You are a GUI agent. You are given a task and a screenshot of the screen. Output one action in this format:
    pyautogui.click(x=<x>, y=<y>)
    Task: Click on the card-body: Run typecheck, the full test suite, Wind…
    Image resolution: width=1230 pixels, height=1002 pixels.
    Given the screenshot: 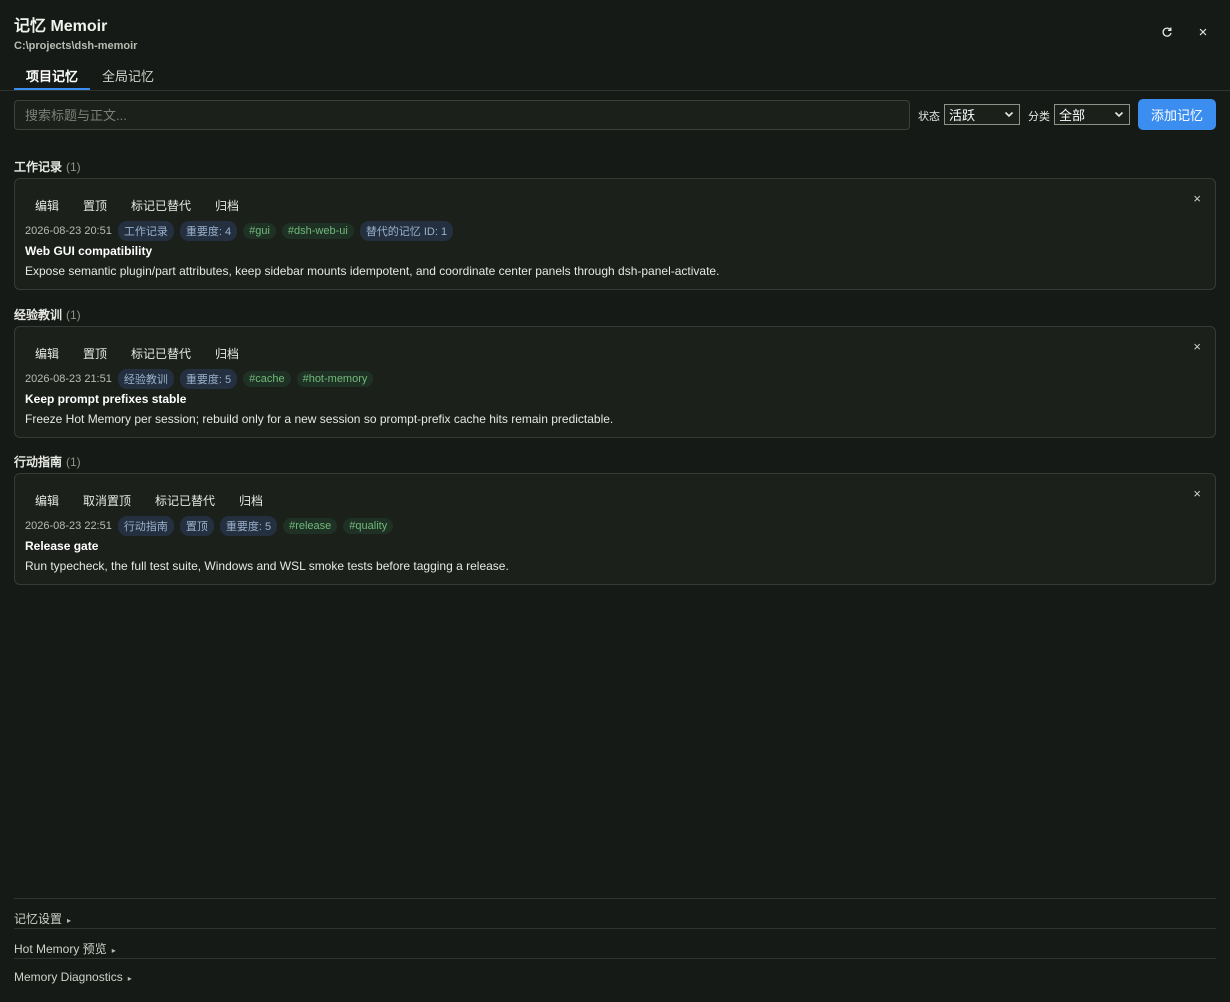 What is the action you would take?
    pyautogui.click(x=267, y=566)
    